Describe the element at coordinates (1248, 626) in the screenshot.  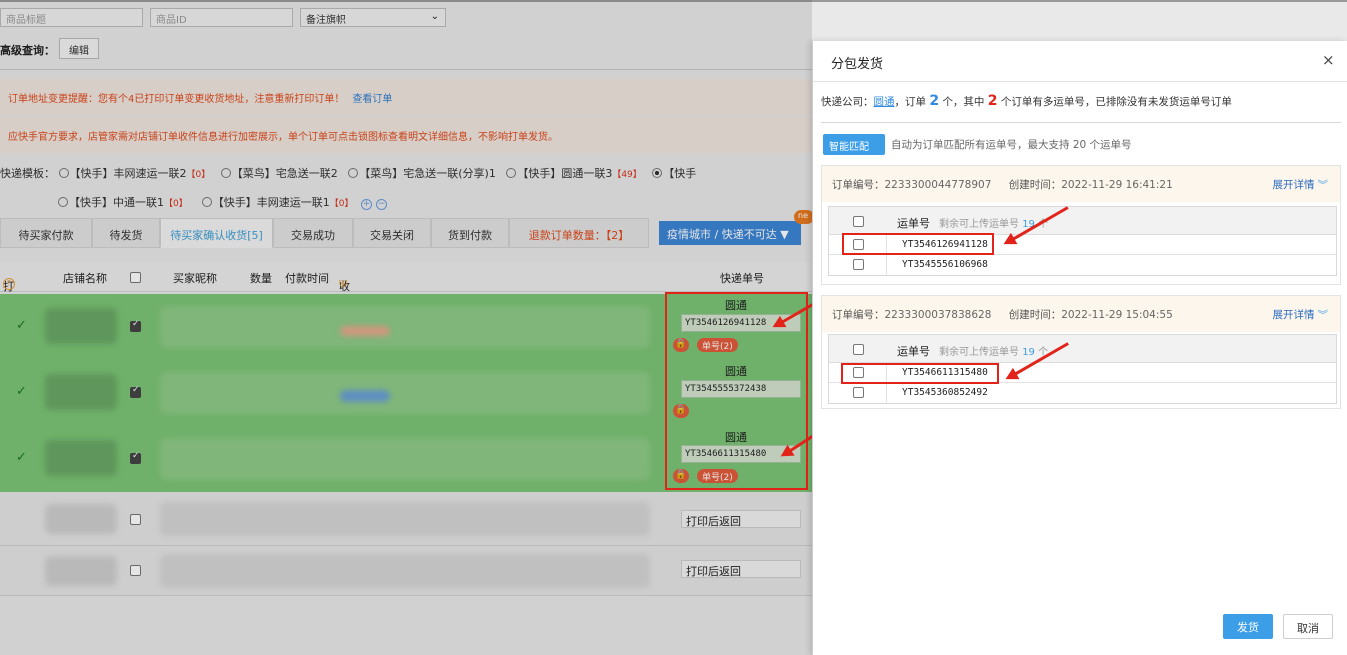
I see `ship-button: 发货` at that location.